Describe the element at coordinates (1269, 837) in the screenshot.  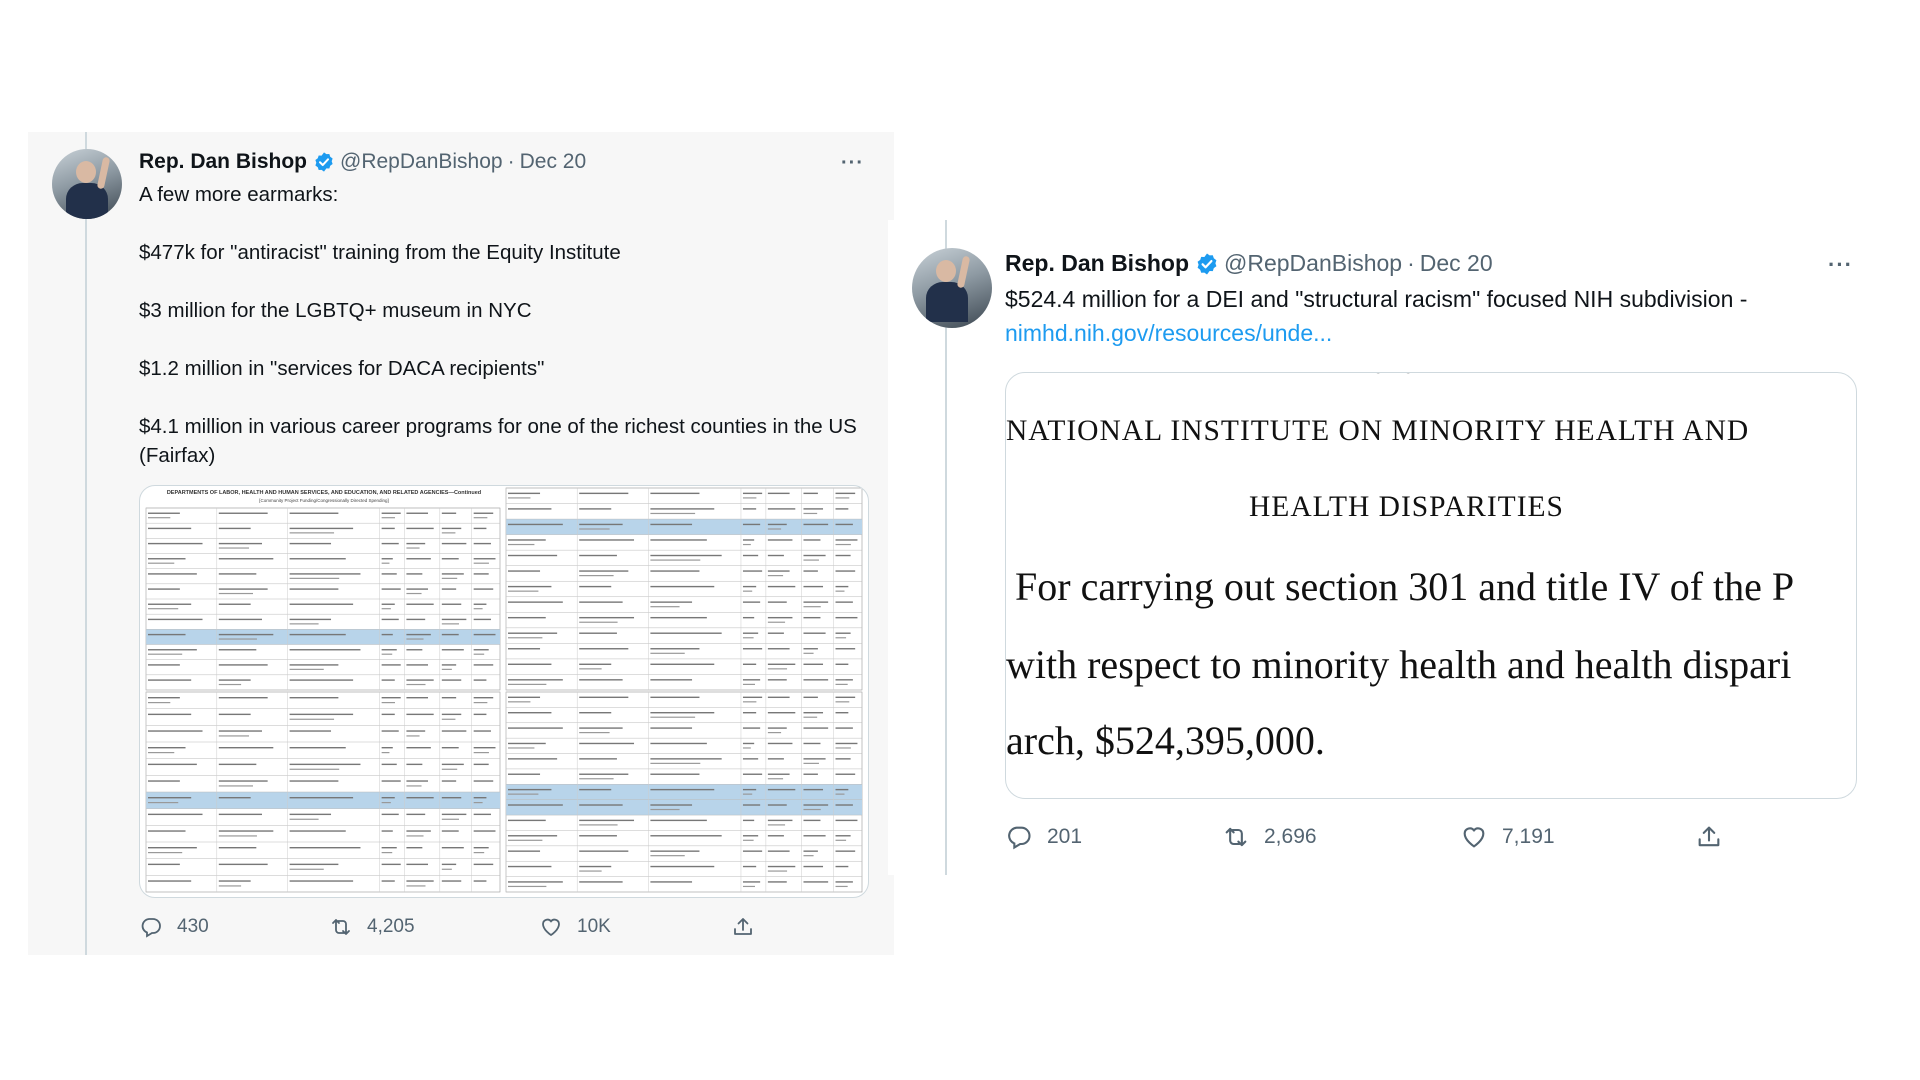
I see `retweet-button: 2,696` at that location.